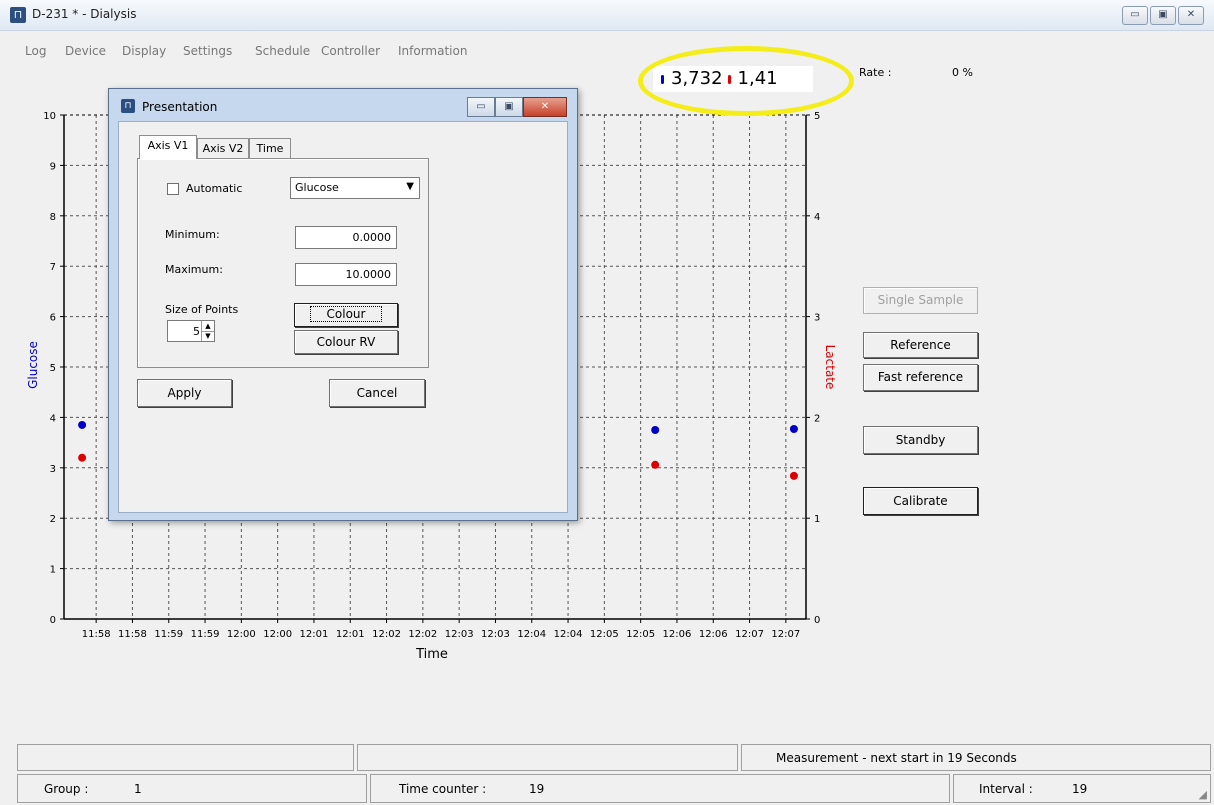  What do you see at coordinates (53, 519) in the screenshot?
I see `y-tick-label-left: 2` at bounding box center [53, 519].